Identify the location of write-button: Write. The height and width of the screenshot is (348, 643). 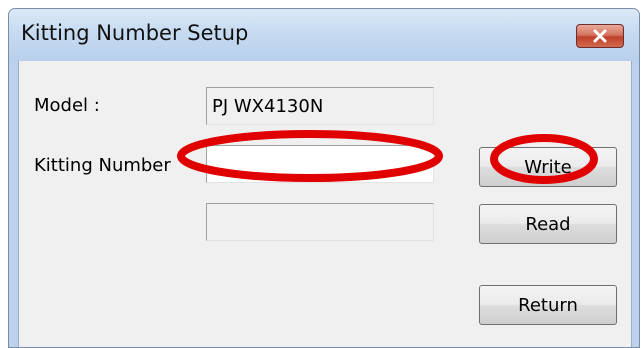
(548, 167).